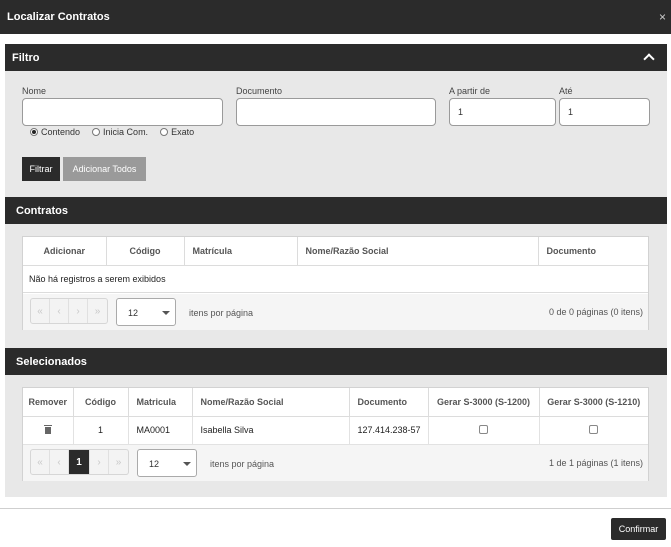 The width and height of the screenshot is (671, 547). What do you see at coordinates (122, 112) in the screenshot?
I see `nome-input` at bounding box center [122, 112].